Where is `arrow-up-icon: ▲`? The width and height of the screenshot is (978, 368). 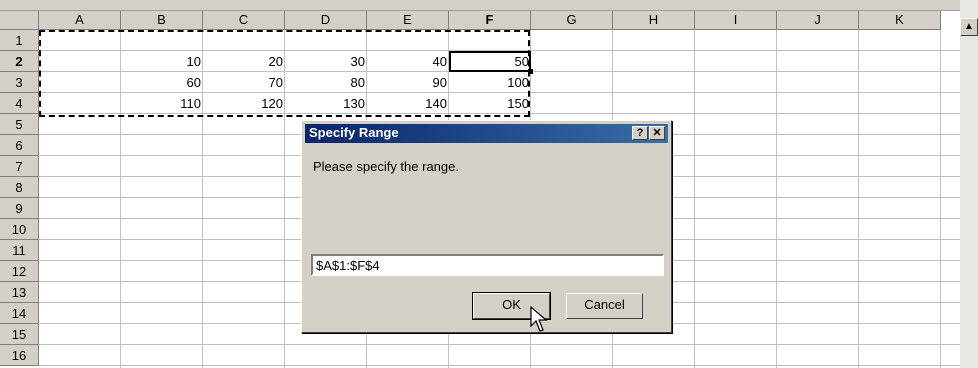
arrow-up-icon: ▲ is located at coordinates (969, 26).